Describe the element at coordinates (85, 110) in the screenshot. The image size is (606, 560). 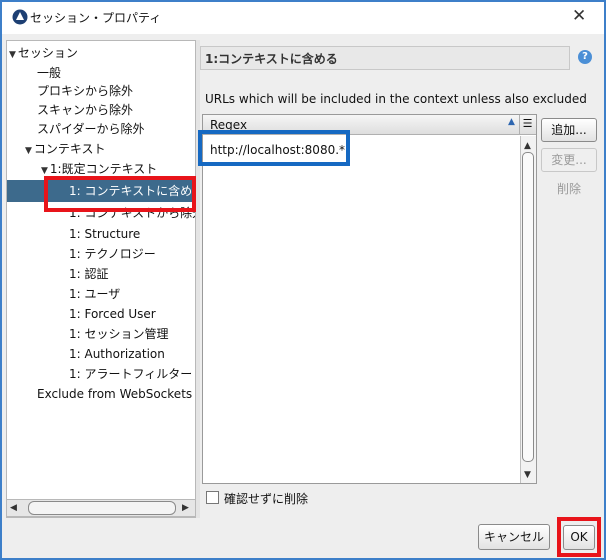
I see `tree-item-exclude-scan: スキャンから除外` at that location.